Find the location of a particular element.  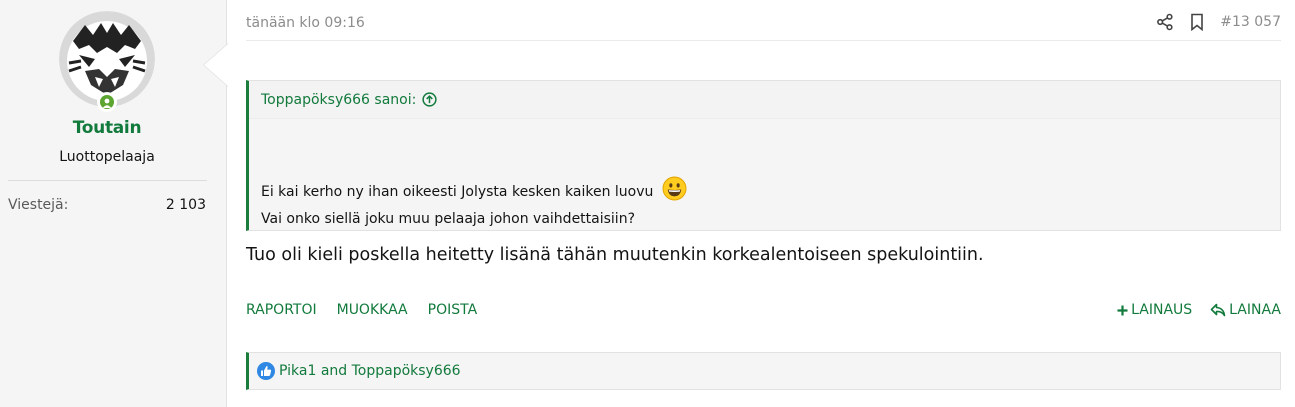

sidebar-pointer is located at coordinates (215, 65).